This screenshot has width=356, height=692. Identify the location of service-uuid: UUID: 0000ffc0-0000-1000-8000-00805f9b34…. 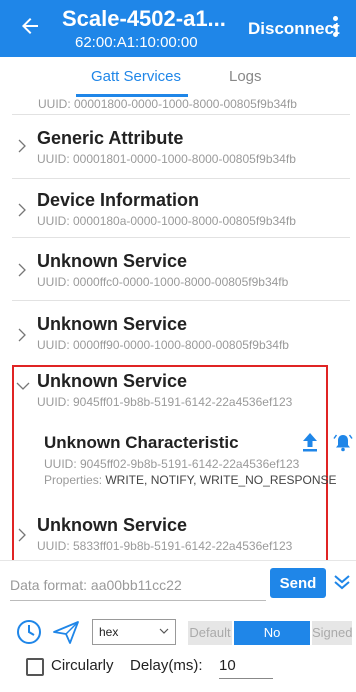
(163, 282).